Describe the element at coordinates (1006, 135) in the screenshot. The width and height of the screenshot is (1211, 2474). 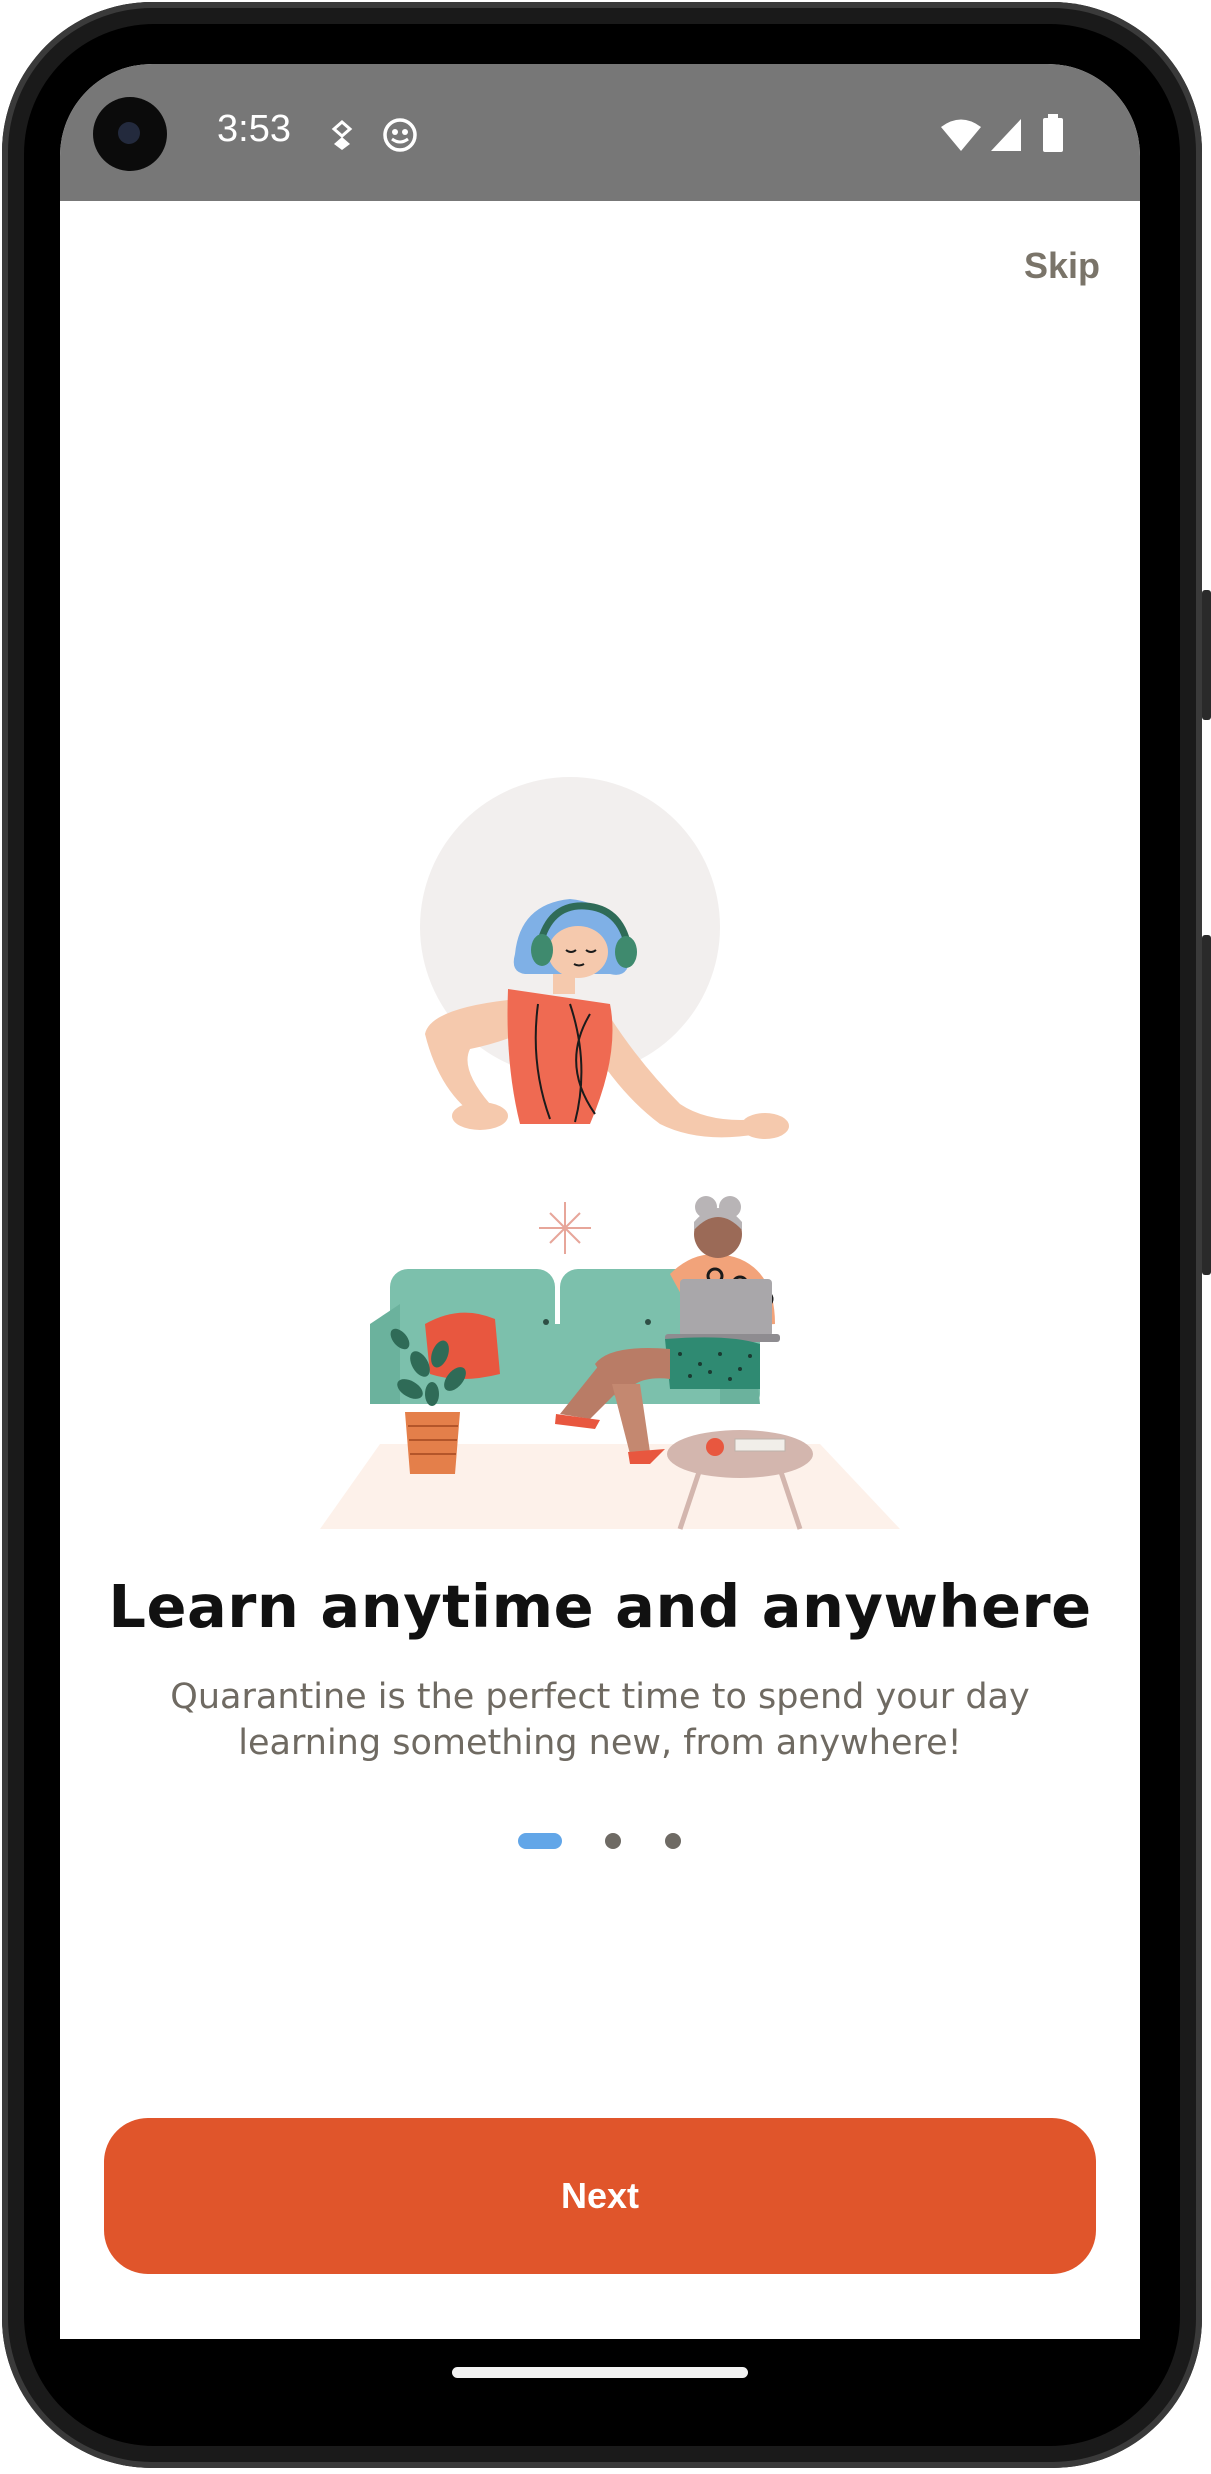
I see `signal-icon` at that location.